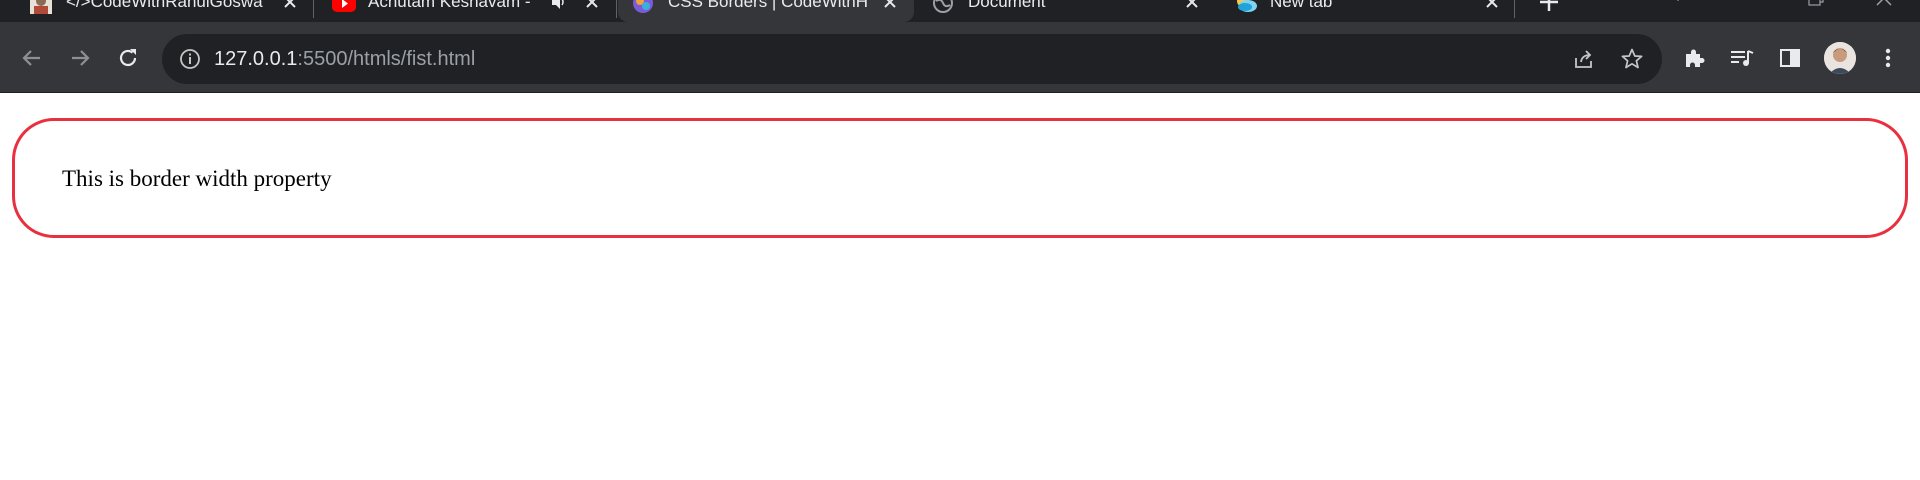 The width and height of the screenshot is (1920, 480). I want to click on url-path: :5500/htmls/fist.html, so click(386, 59).